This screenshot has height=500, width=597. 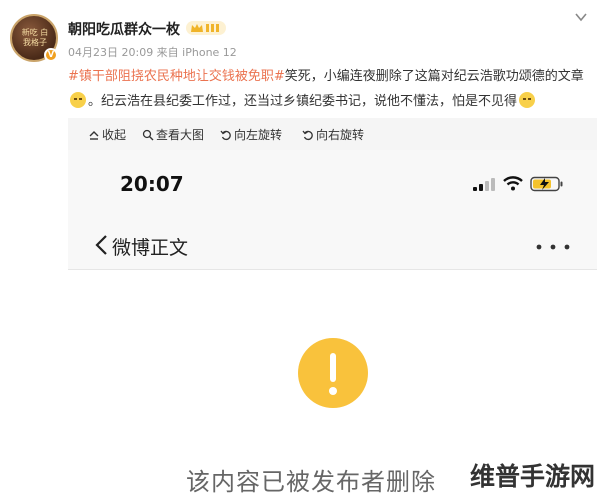 What do you see at coordinates (148, 134) in the screenshot?
I see `search-icon` at bounding box center [148, 134].